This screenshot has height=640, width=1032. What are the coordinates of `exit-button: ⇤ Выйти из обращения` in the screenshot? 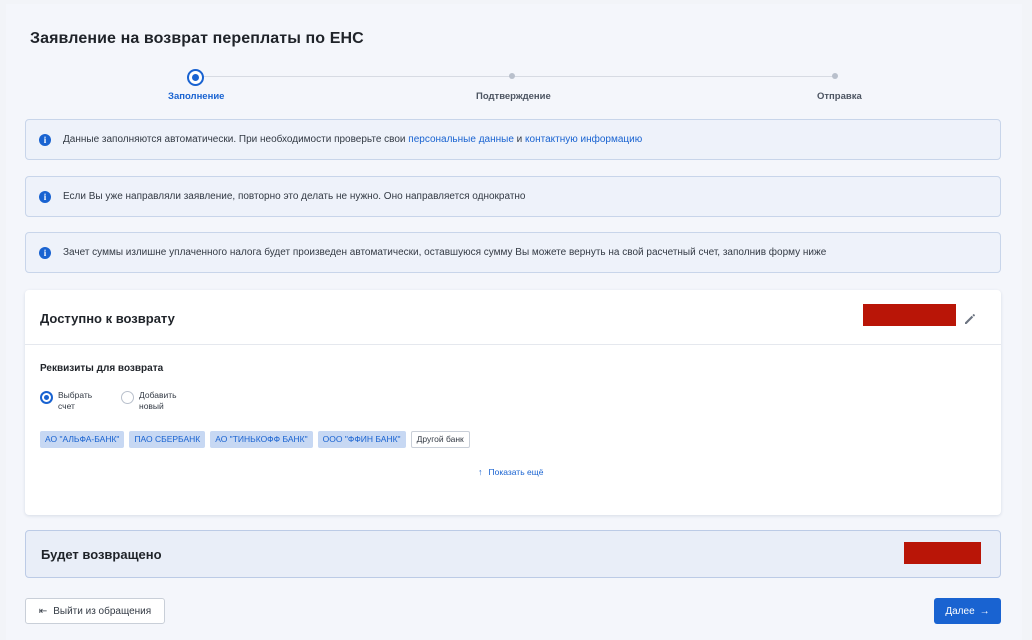 It's located at (95, 611).